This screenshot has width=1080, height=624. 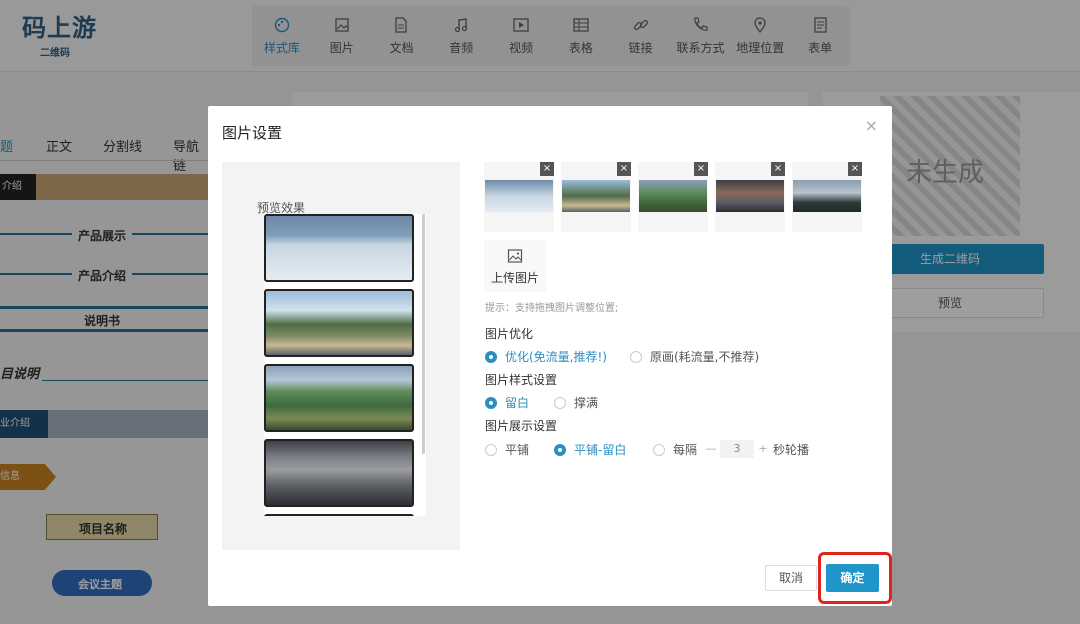 I want to click on phone-preview, so click(x=345, y=365).